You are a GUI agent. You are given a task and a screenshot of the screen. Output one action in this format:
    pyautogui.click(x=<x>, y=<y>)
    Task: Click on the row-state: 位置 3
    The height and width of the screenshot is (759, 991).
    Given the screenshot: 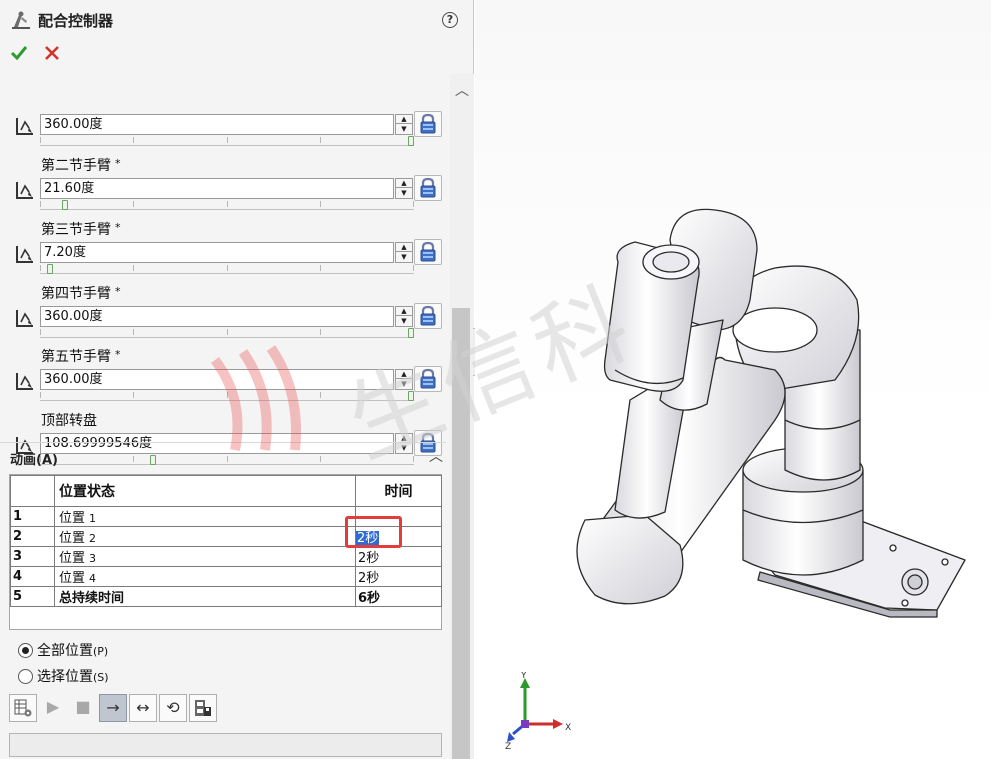 What is the action you would take?
    pyautogui.click(x=205, y=556)
    